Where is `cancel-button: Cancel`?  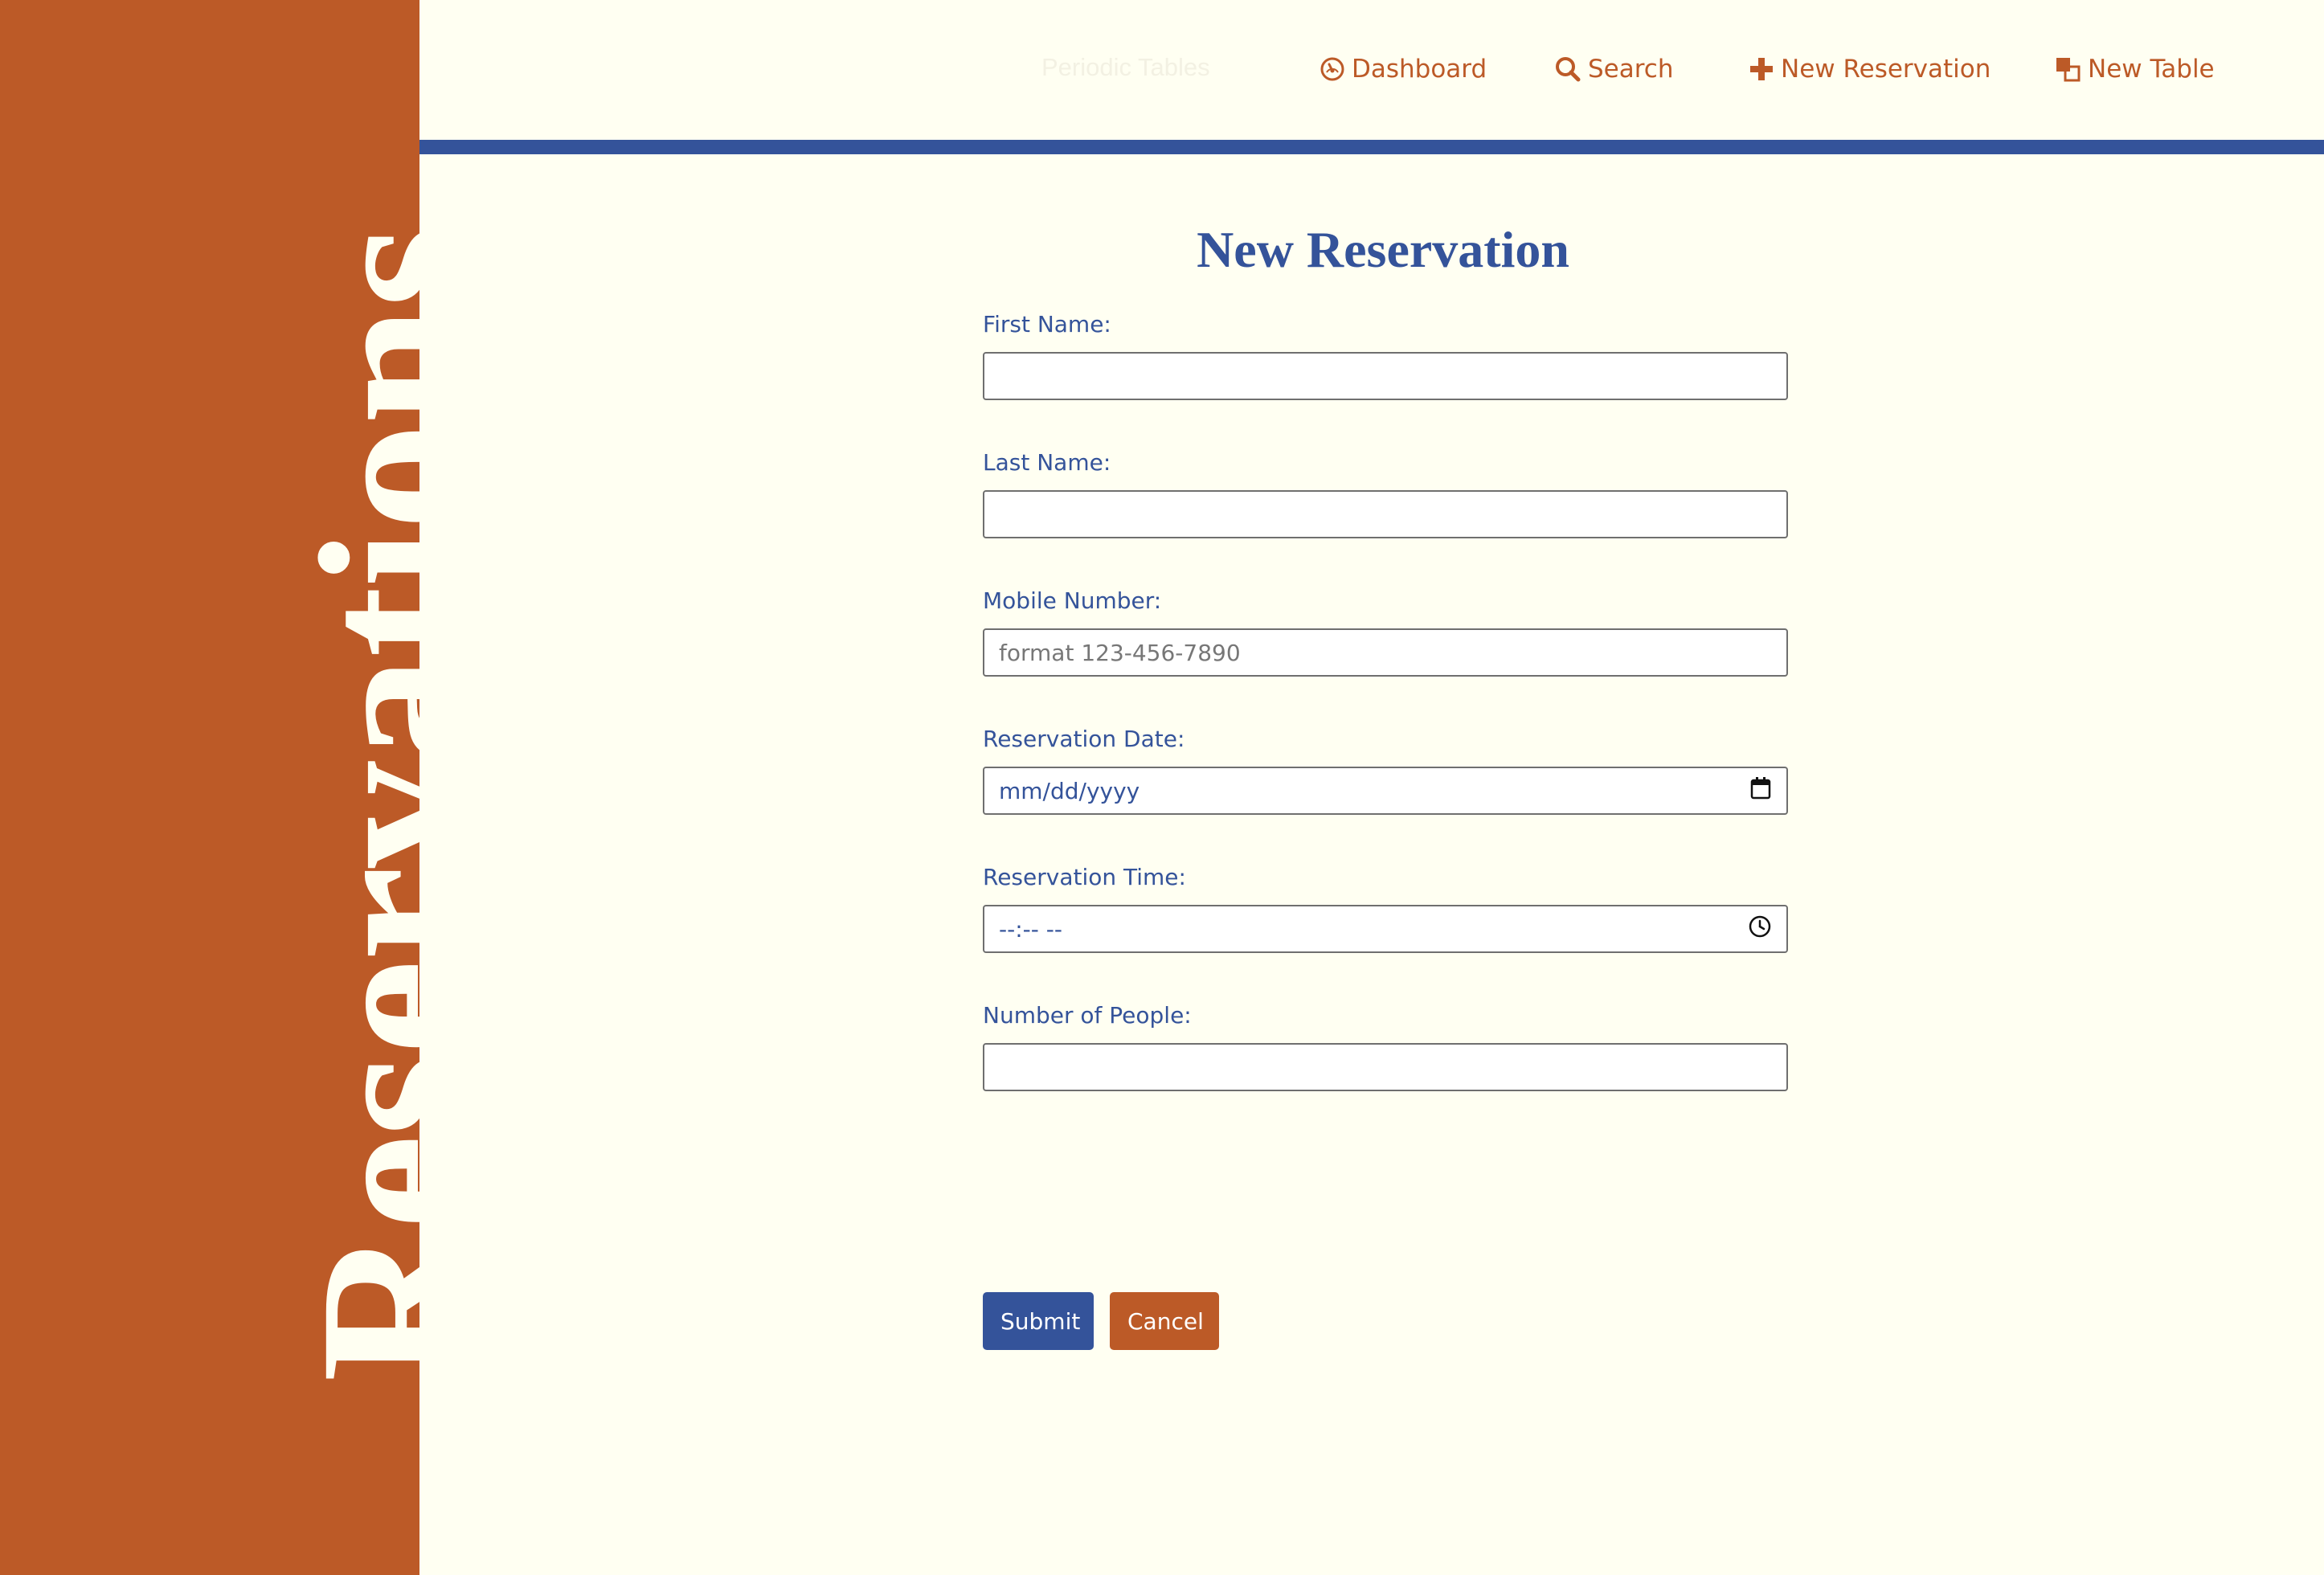 cancel-button: Cancel is located at coordinates (1164, 1321).